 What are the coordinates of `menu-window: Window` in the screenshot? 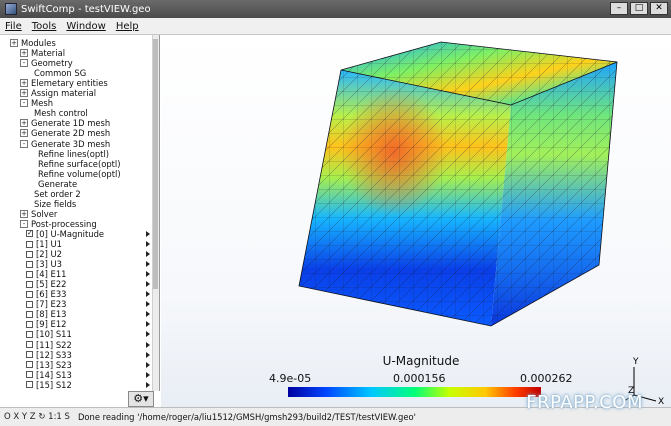 It's located at (85, 26).